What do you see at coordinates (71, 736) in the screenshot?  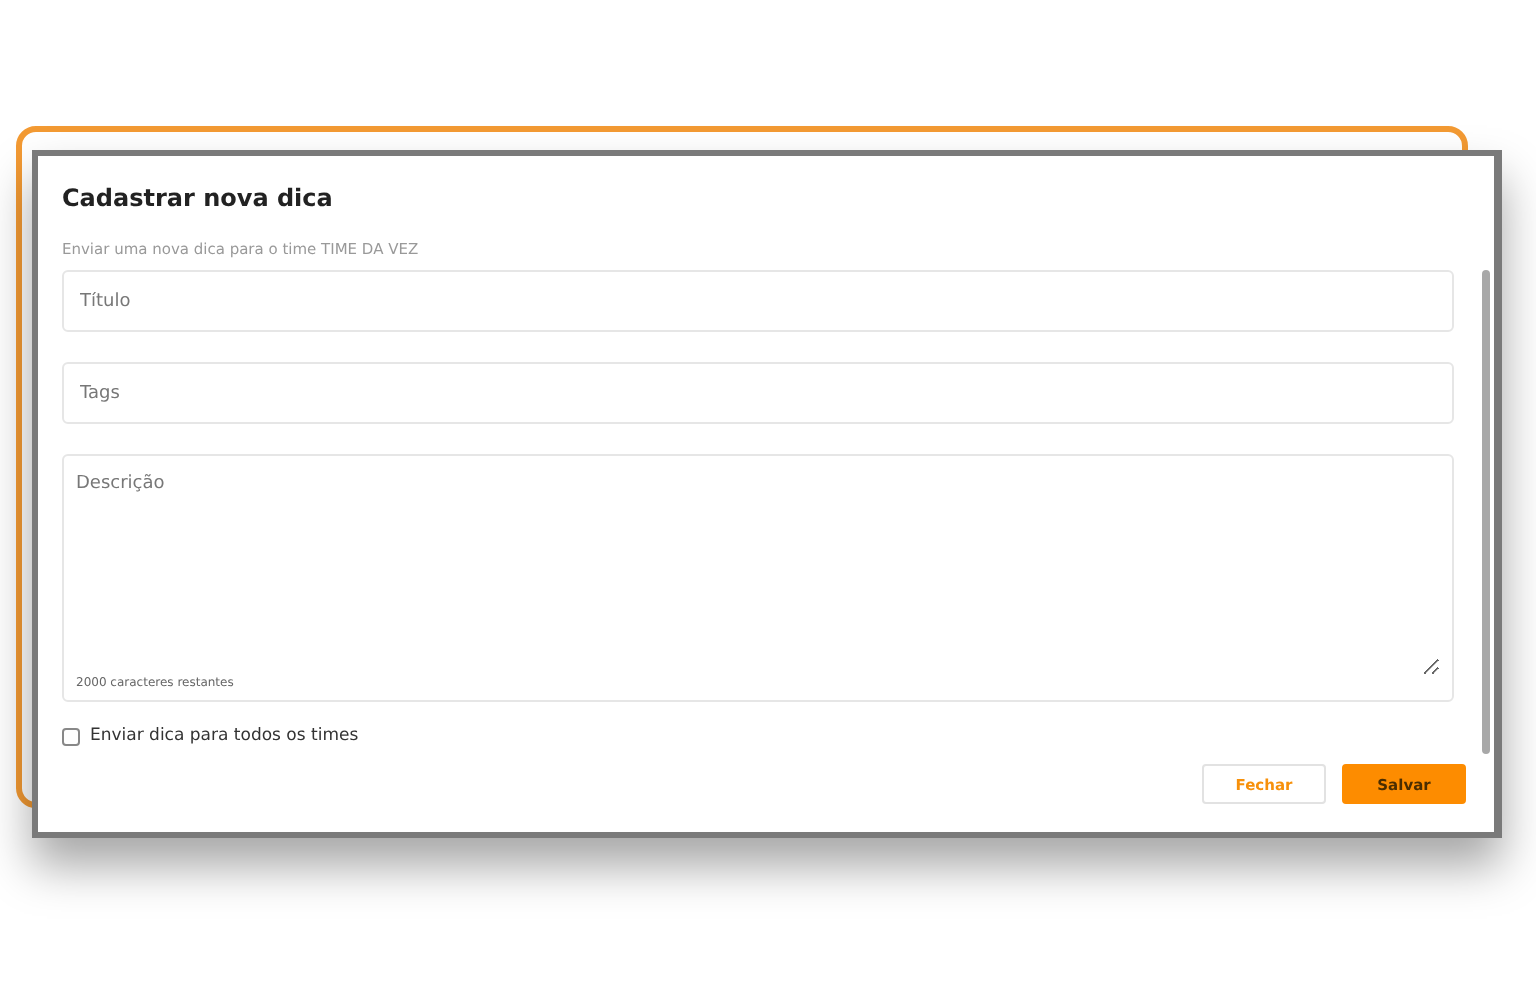 I see `checkbox` at bounding box center [71, 736].